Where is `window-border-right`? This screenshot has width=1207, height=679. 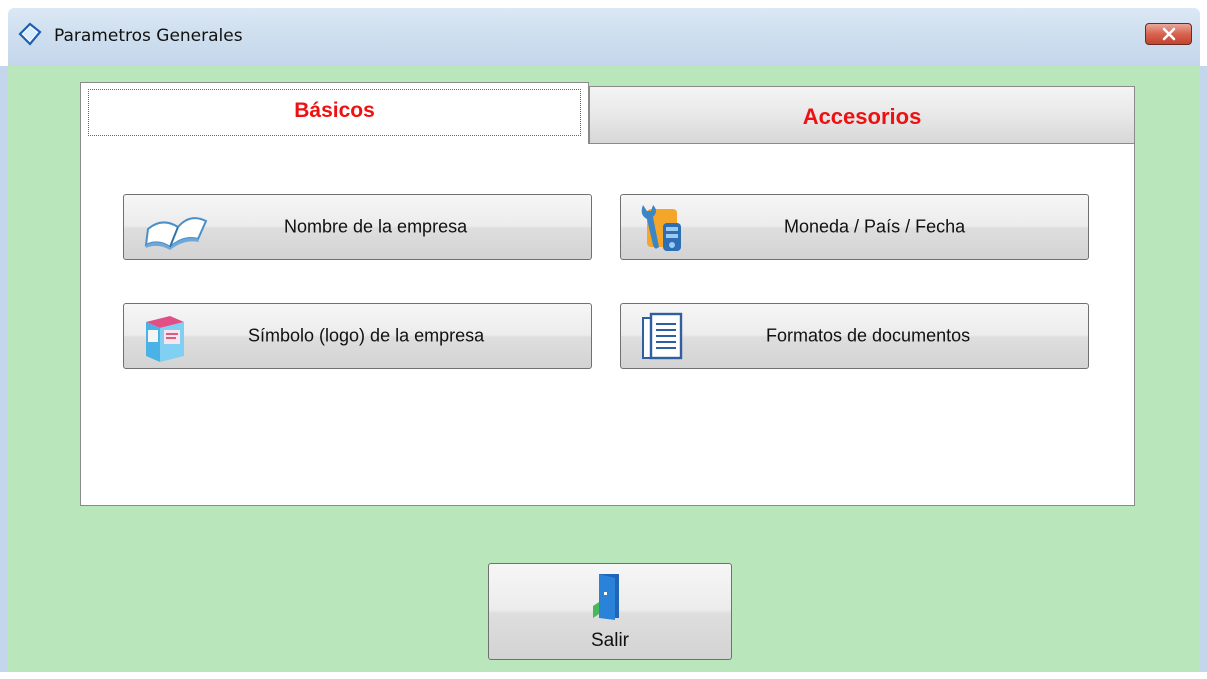 window-border-right is located at coordinates (1203, 369).